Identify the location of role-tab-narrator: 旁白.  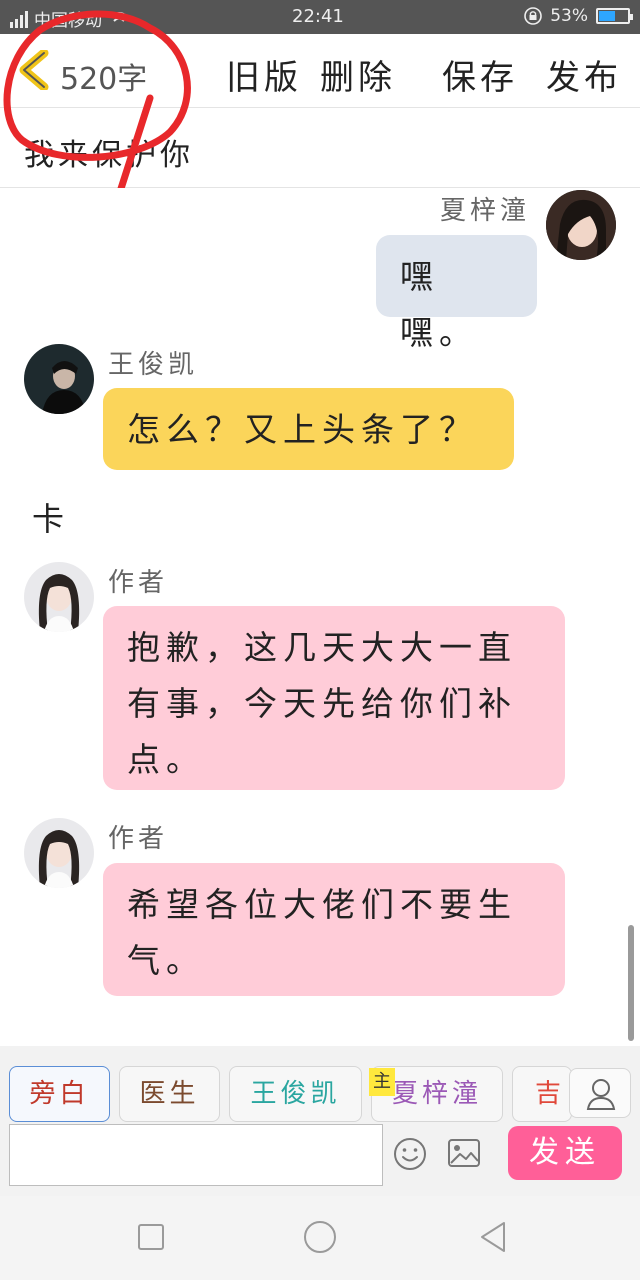
(59, 1094).